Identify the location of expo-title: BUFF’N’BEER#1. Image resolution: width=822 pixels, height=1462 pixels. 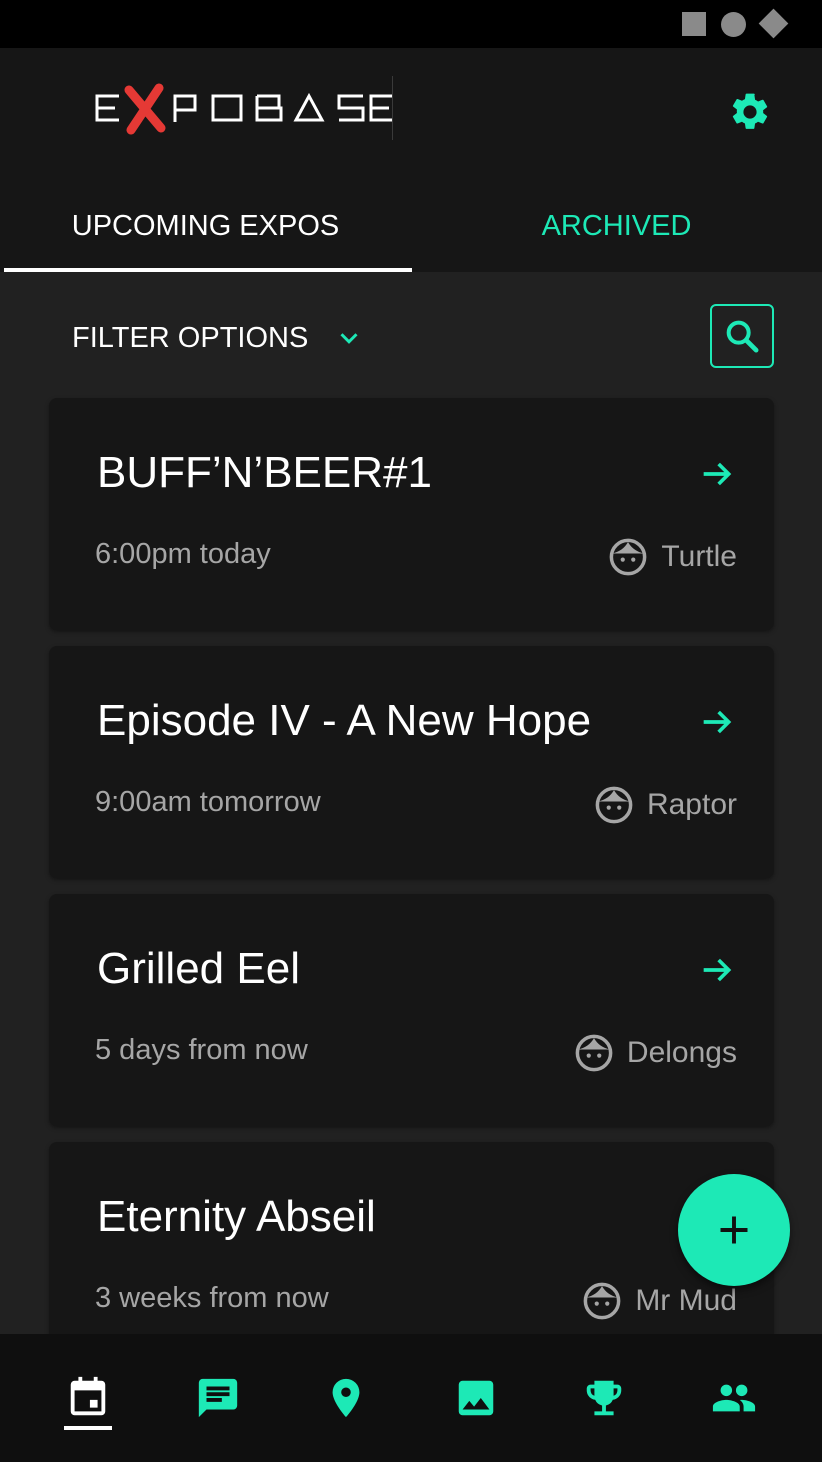
(264, 472).